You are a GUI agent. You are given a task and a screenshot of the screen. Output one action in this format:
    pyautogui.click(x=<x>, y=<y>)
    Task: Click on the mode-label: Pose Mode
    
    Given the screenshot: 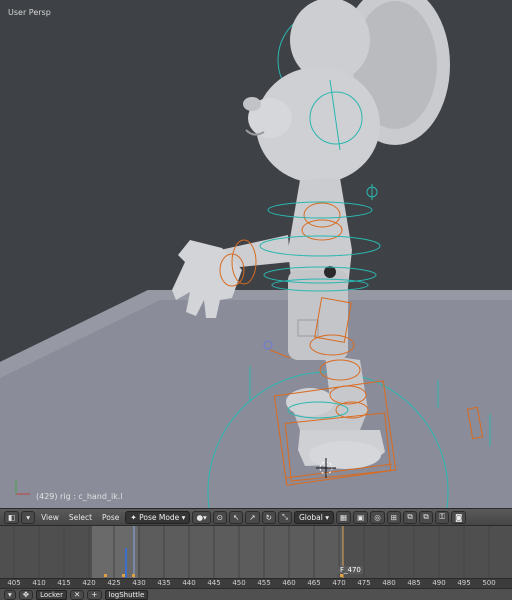 What is the action you would take?
    pyautogui.click(x=159, y=517)
    